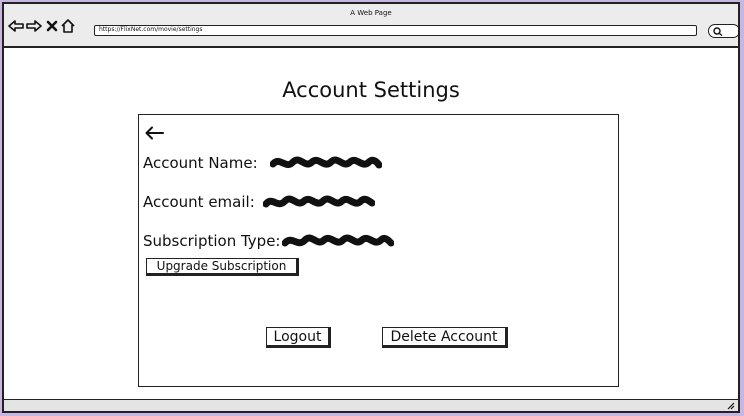  I want to click on account-name-label: Account Name:, so click(200, 163).